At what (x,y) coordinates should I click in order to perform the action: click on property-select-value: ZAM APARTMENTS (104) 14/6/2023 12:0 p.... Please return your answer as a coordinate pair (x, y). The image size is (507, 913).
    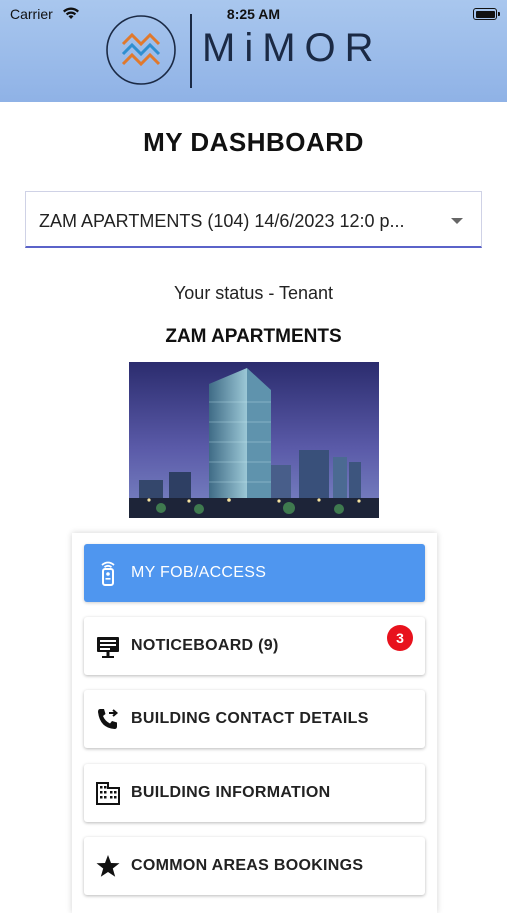
    Looking at the image, I should click on (222, 221).